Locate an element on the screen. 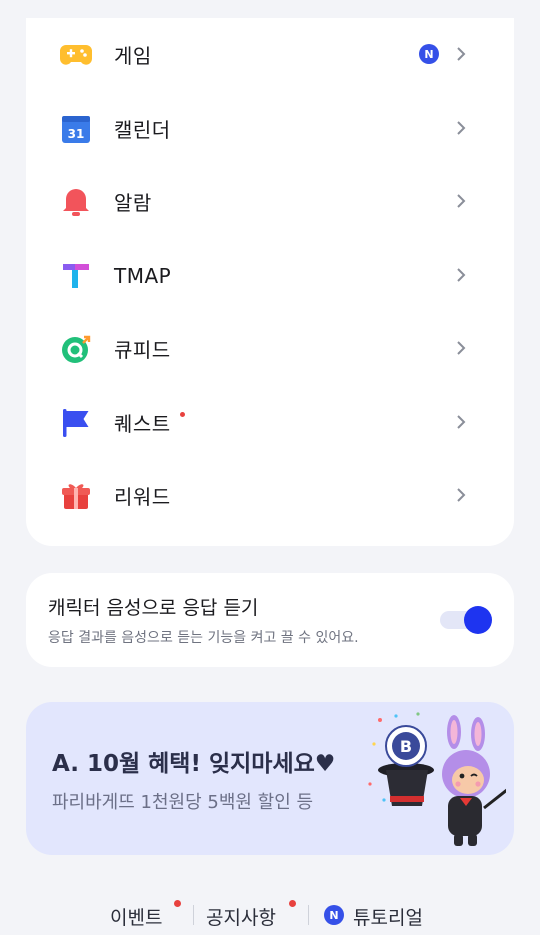 This screenshot has height=935, width=540. menu-item-game: 게임 N is located at coordinates (270, 54).